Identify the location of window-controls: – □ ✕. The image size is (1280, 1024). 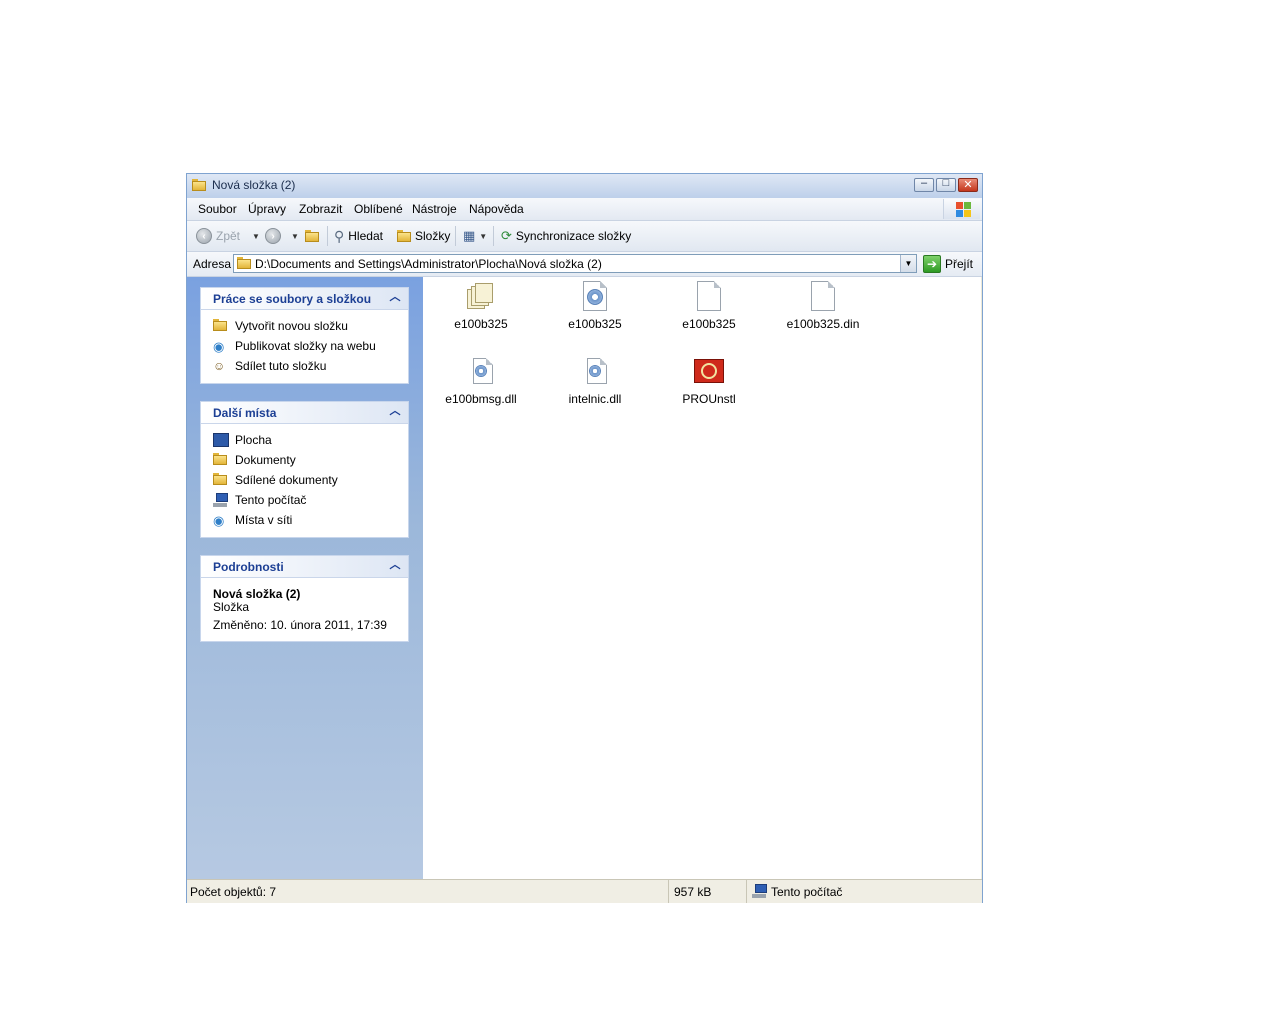
(946, 184).